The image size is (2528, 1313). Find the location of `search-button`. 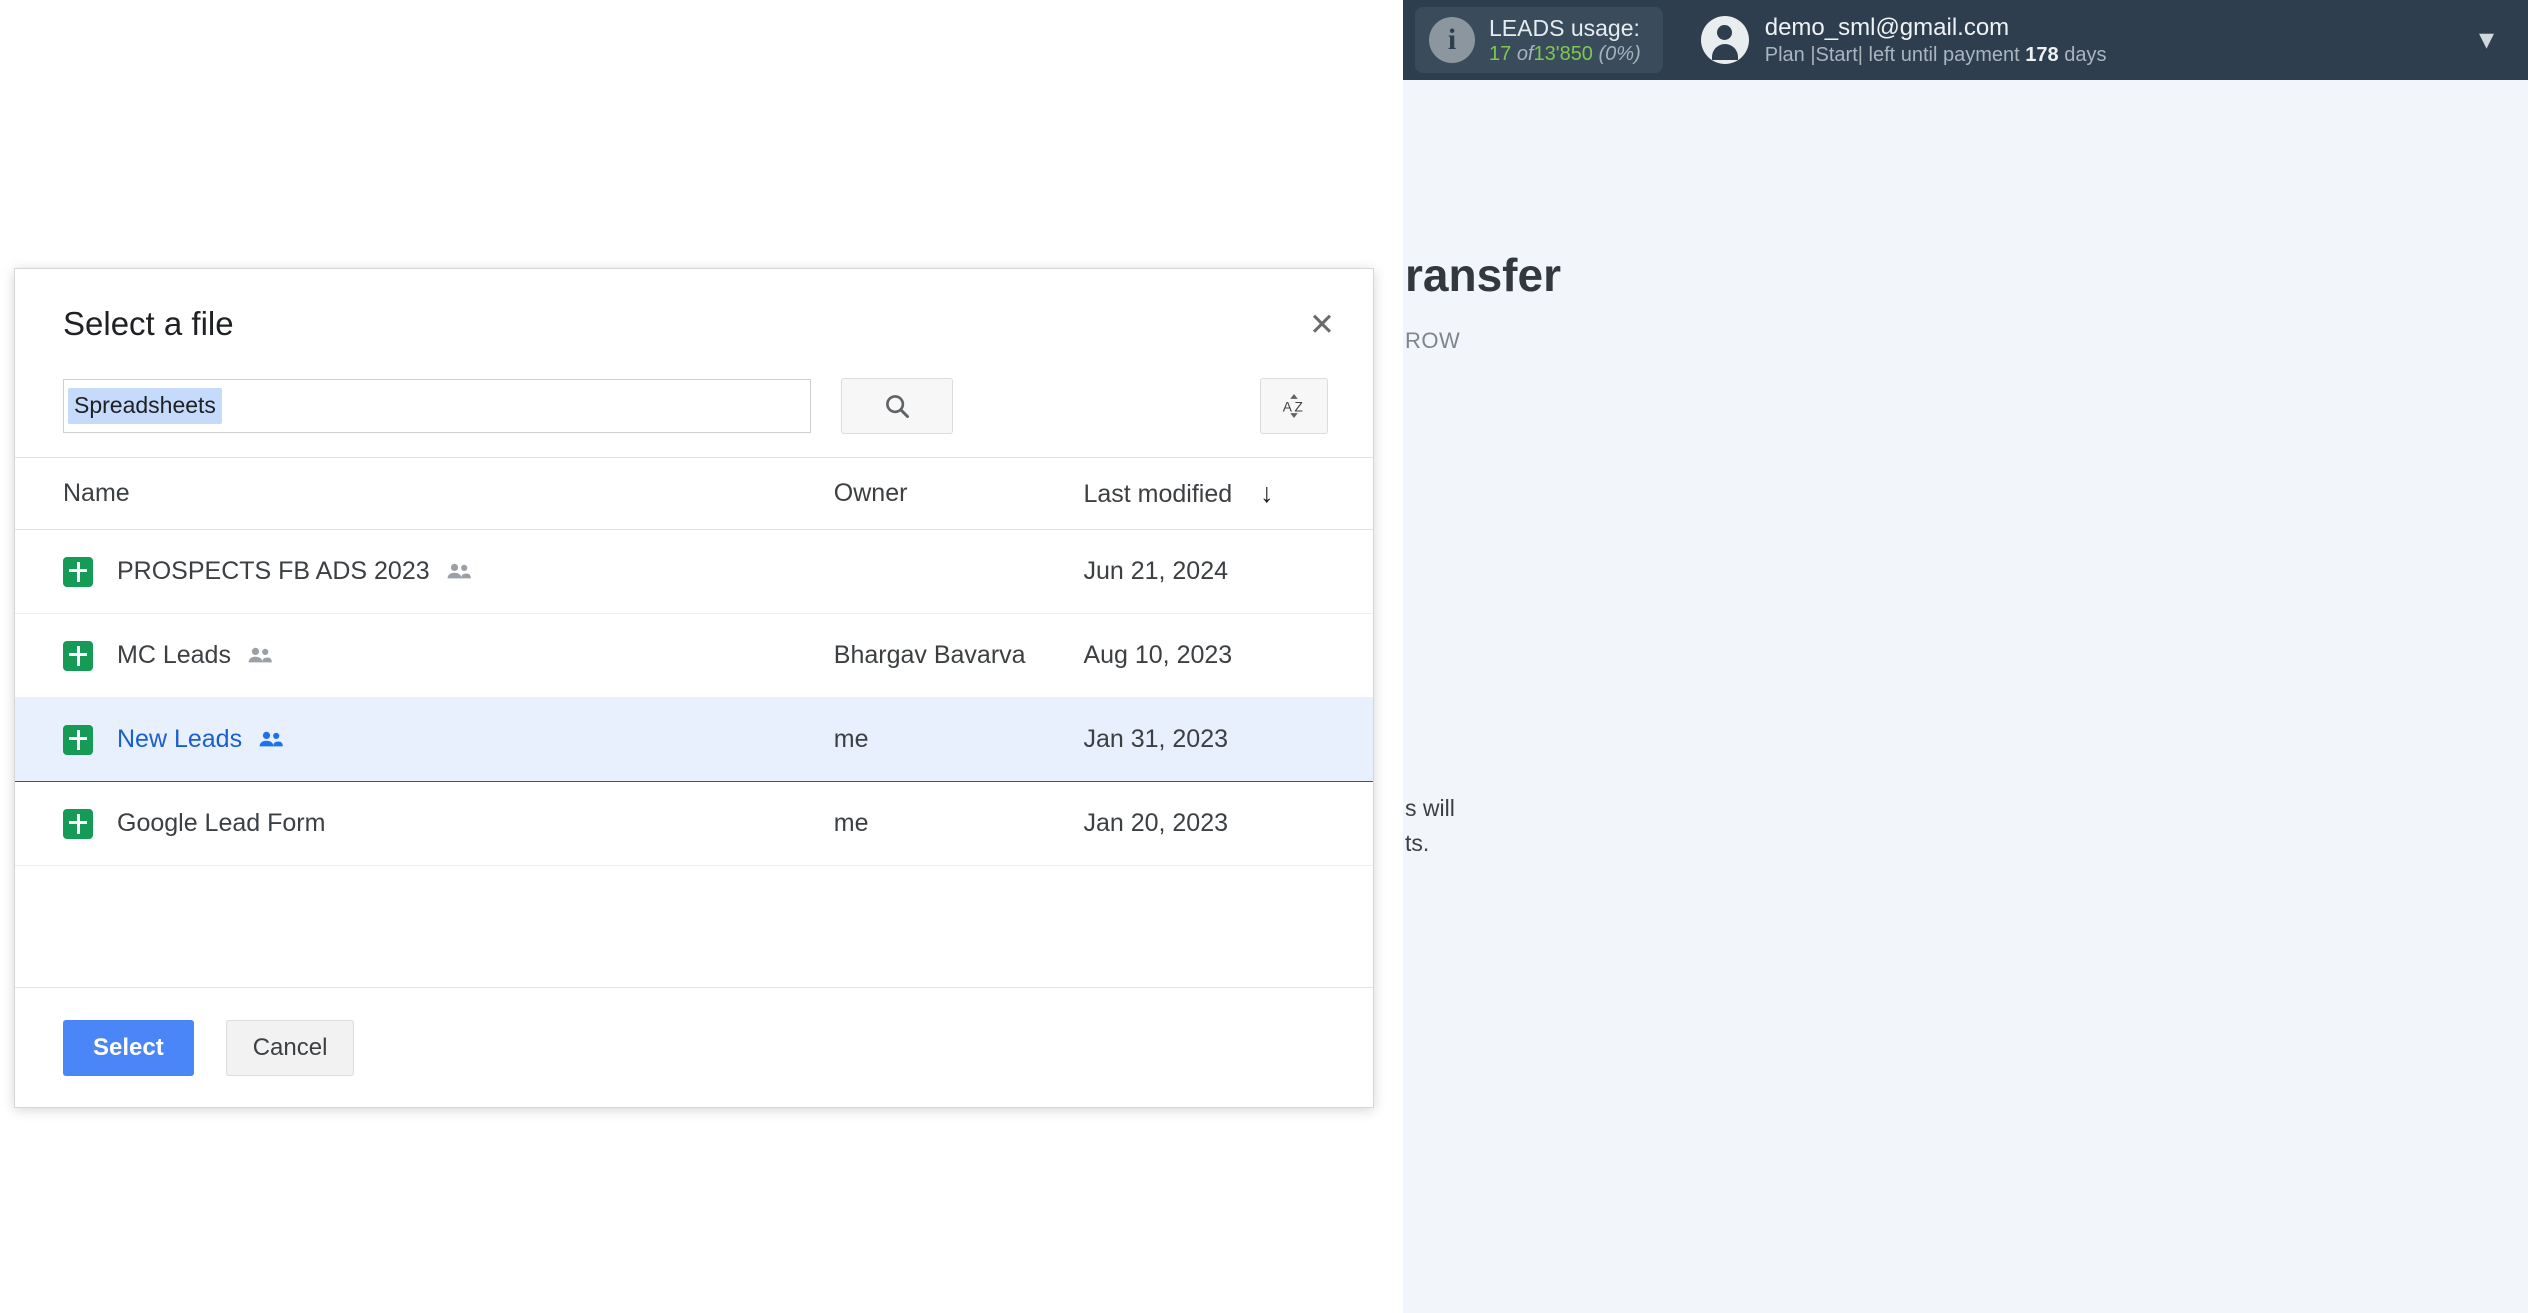

search-button is located at coordinates (897, 406).